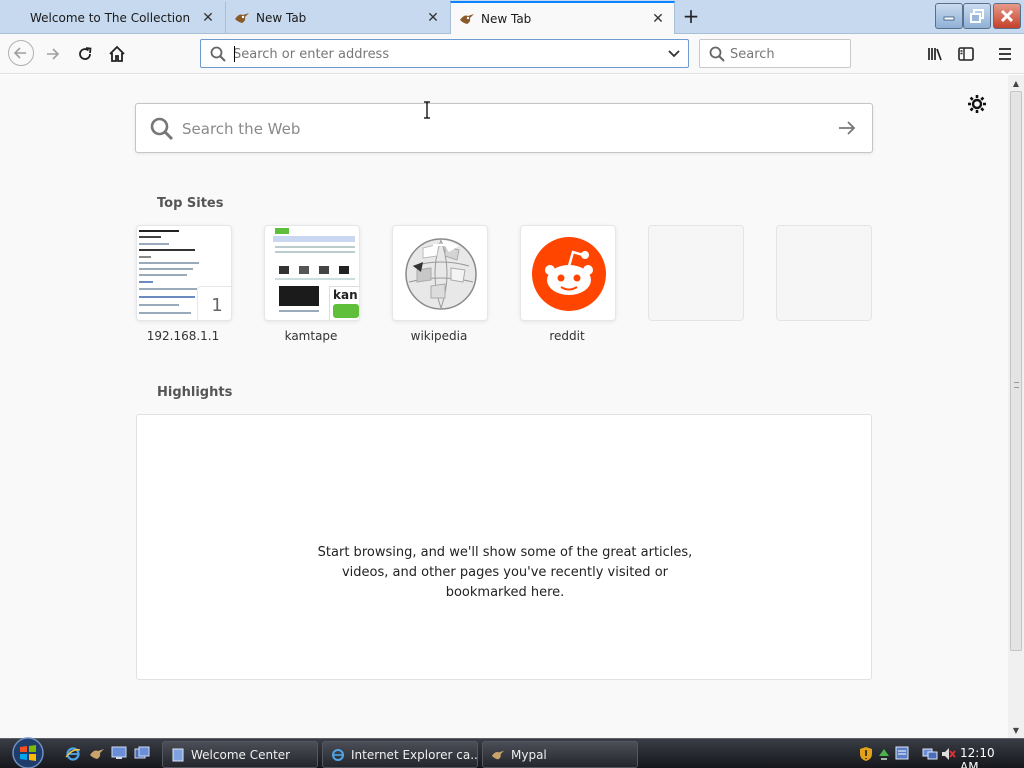  Describe the element at coordinates (691, 17) in the screenshot. I see `new-tab-plus-icon: +` at that location.